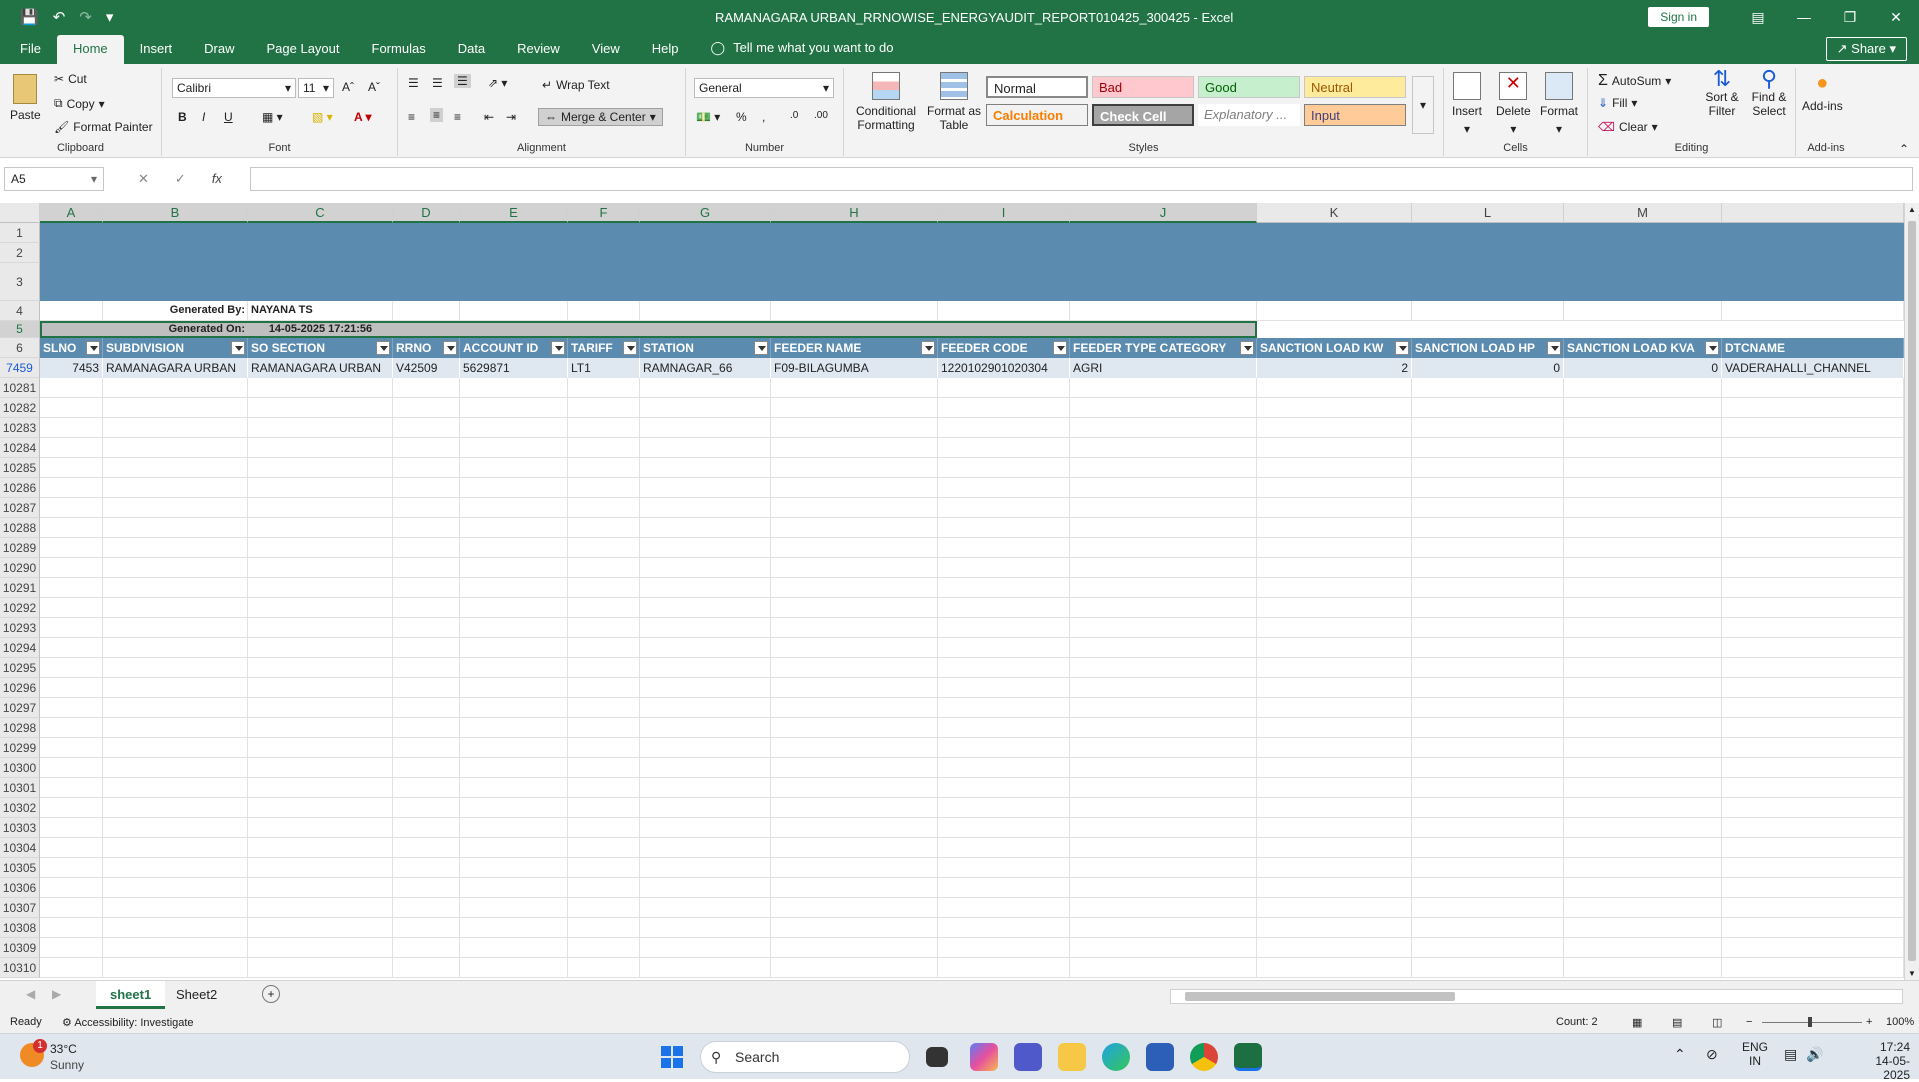 The width and height of the screenshot is (1919, 1082). Describe the element at coordinates (489, 117) in the screenshot. I see `decrease-indent-icon: ⇤` at that location.